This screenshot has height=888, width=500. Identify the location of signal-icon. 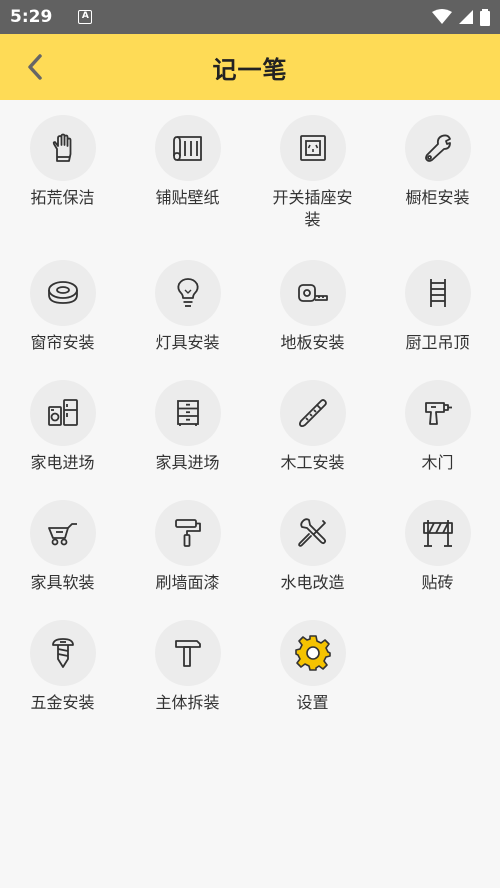
(466, 17).